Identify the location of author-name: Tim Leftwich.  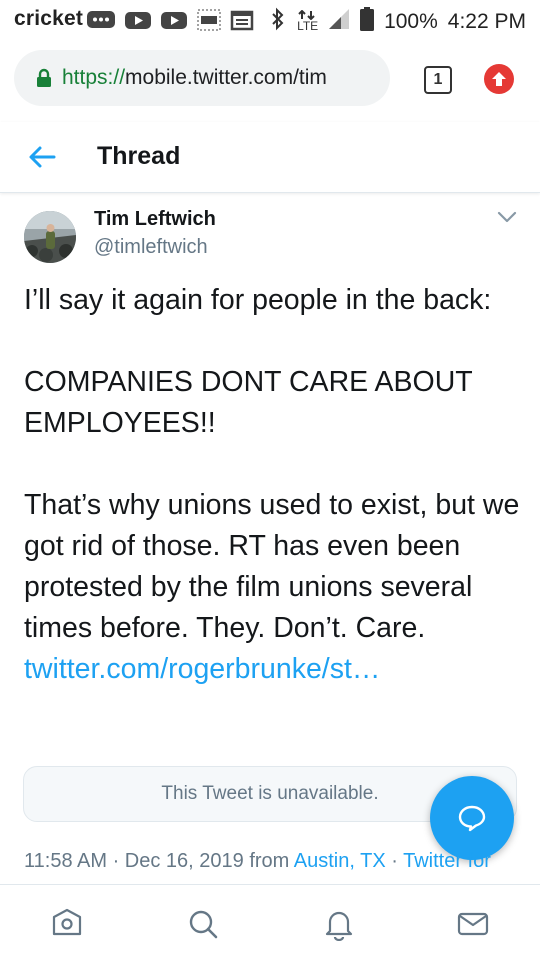
(155, 219).